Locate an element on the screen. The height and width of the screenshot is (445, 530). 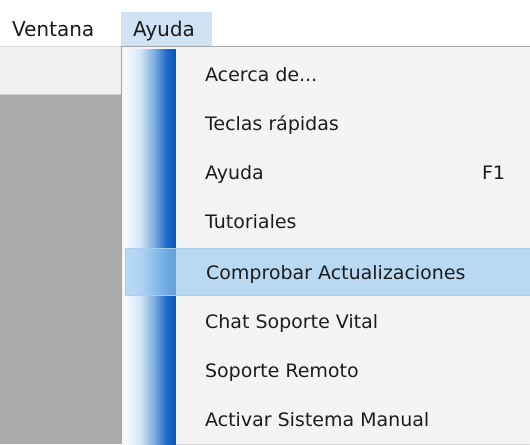
menu-item-comprobar-actualizaciones: Comprobar Actualizaciones is located at coordinates (327, 272).